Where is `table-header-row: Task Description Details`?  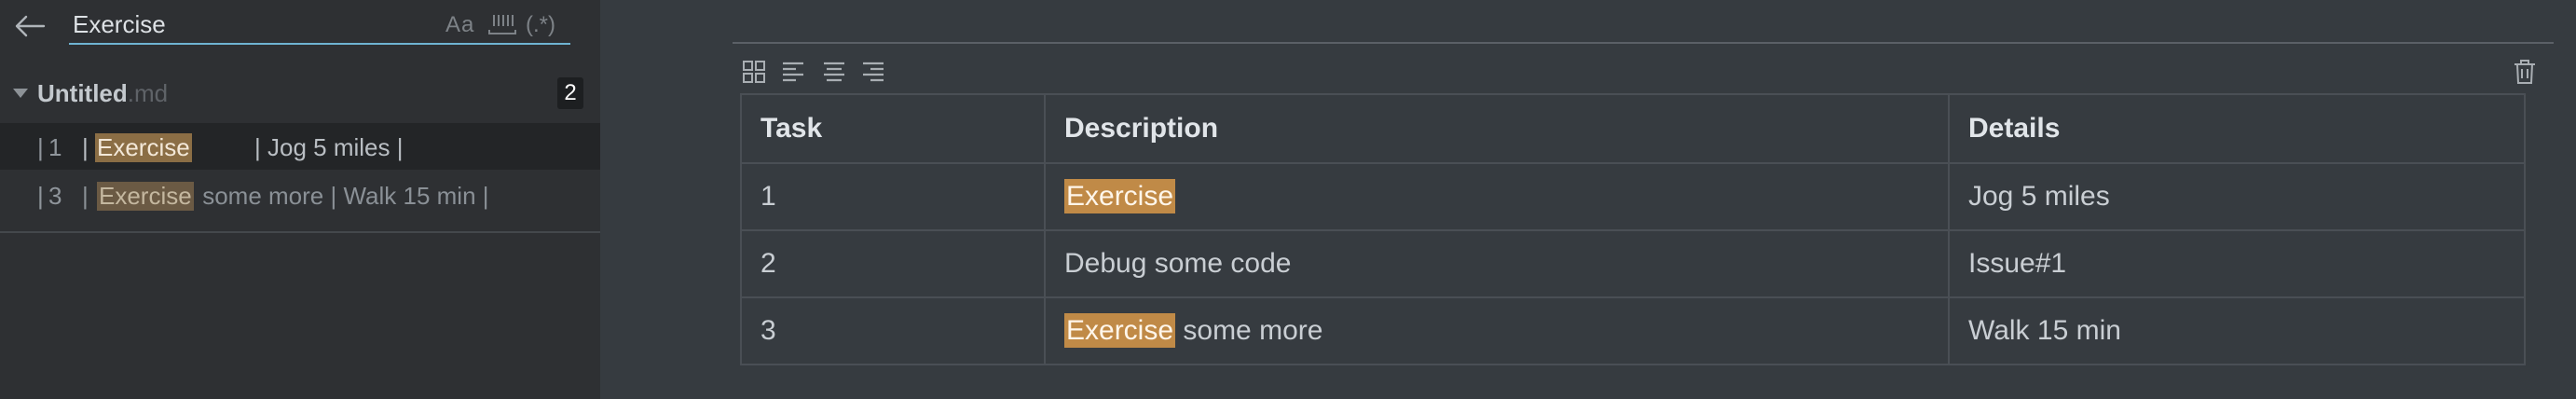
table-header-row: Task Description Details is located at coordinates (1633, 128).